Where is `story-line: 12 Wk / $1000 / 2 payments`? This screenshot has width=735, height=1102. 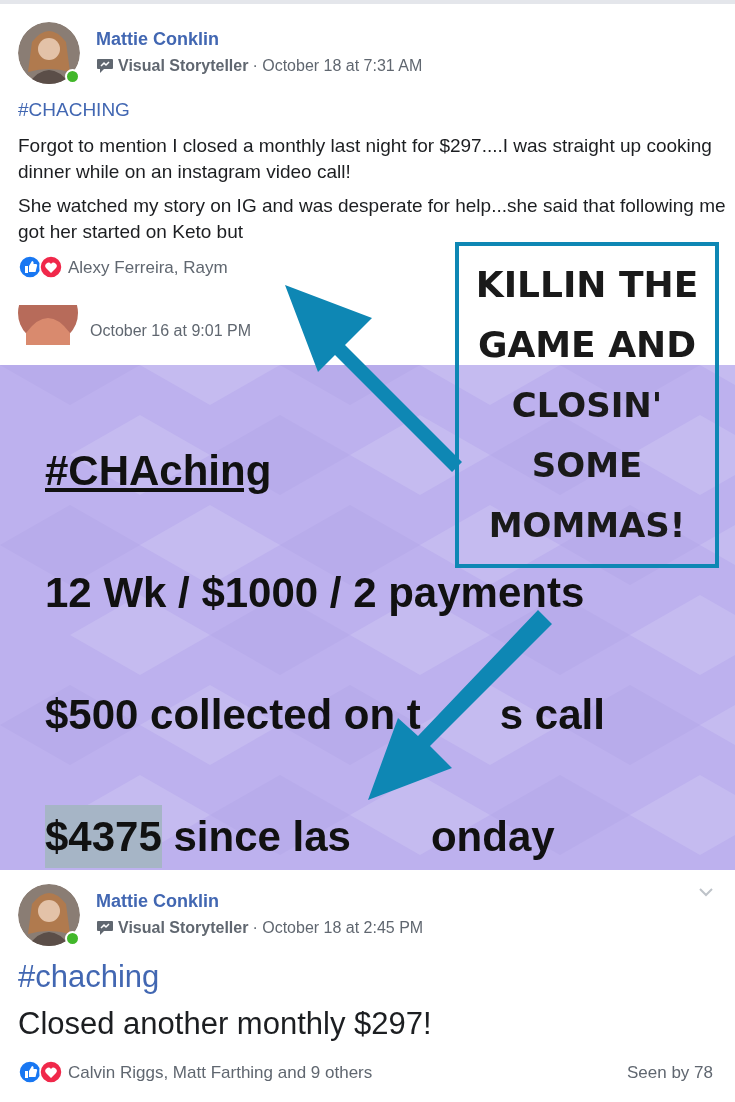
story-line: 12 Wk / $1000 / 2 payments is located at coordinates (315, 593).